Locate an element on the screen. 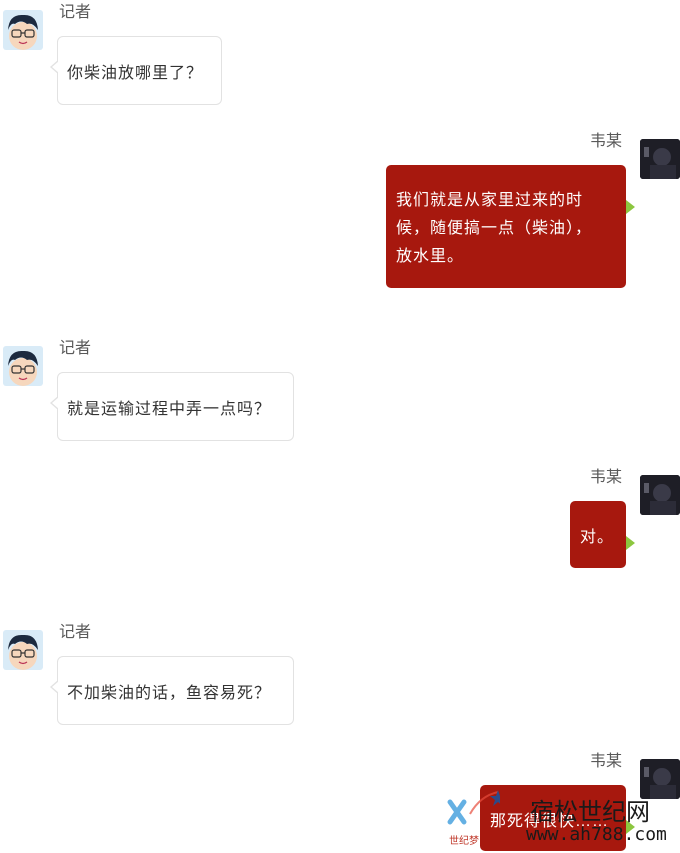 The height and width of the screenshot is (853, 680). message-bubble: 我们就是从家里过来的时 候，随便搞一点（柴油）， 放水里。 is located at coordinates (510, 226).